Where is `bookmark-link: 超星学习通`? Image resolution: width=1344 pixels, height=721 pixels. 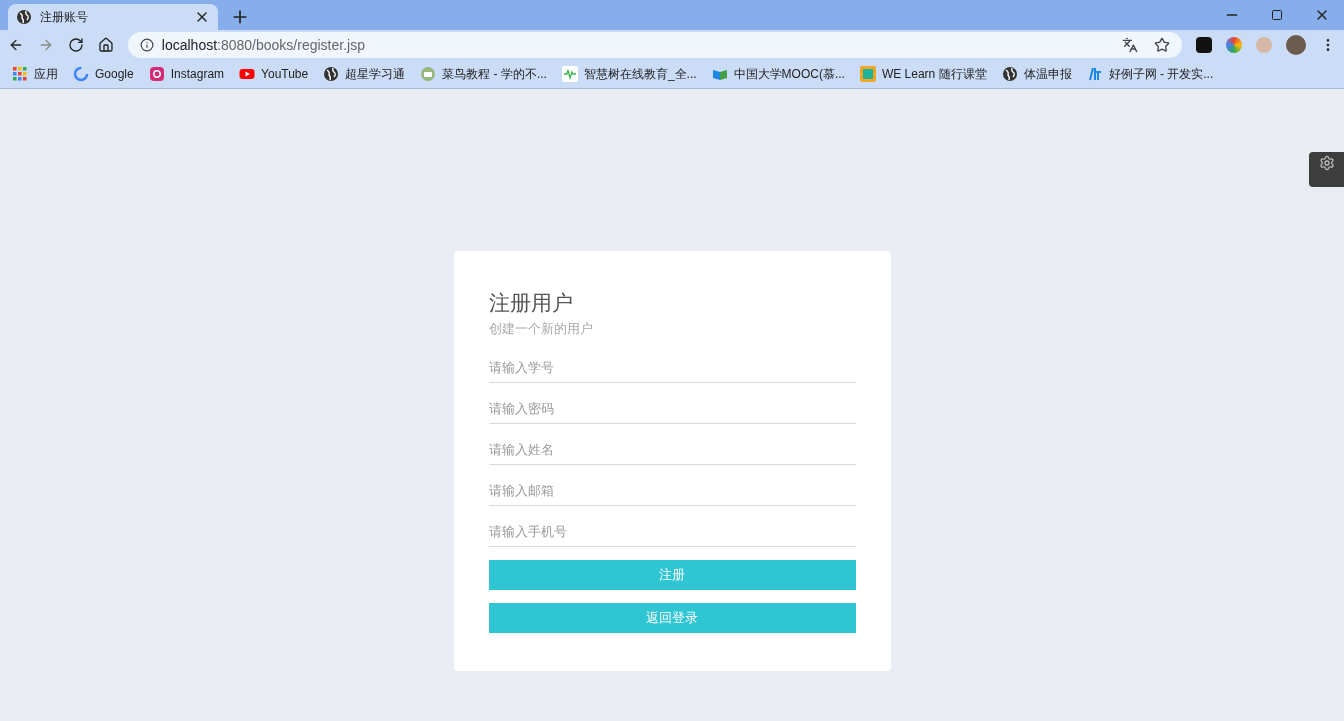
bookmark-link: 超星学习通 is located at coordinates (375, 74).